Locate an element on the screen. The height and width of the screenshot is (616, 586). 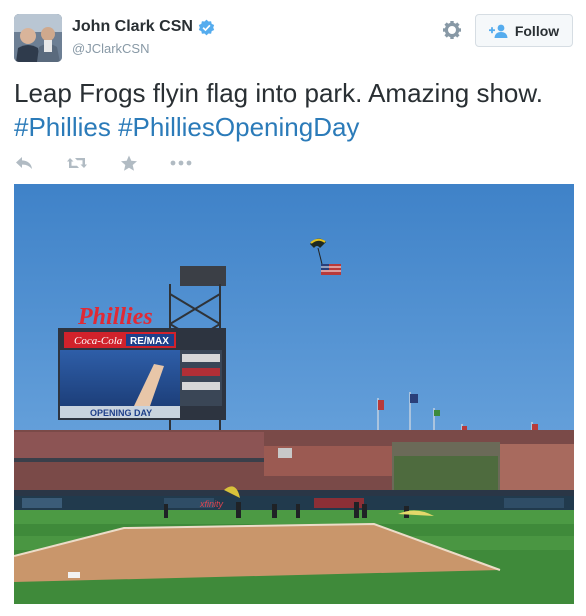
more-button is located at coordinates (181, 163).